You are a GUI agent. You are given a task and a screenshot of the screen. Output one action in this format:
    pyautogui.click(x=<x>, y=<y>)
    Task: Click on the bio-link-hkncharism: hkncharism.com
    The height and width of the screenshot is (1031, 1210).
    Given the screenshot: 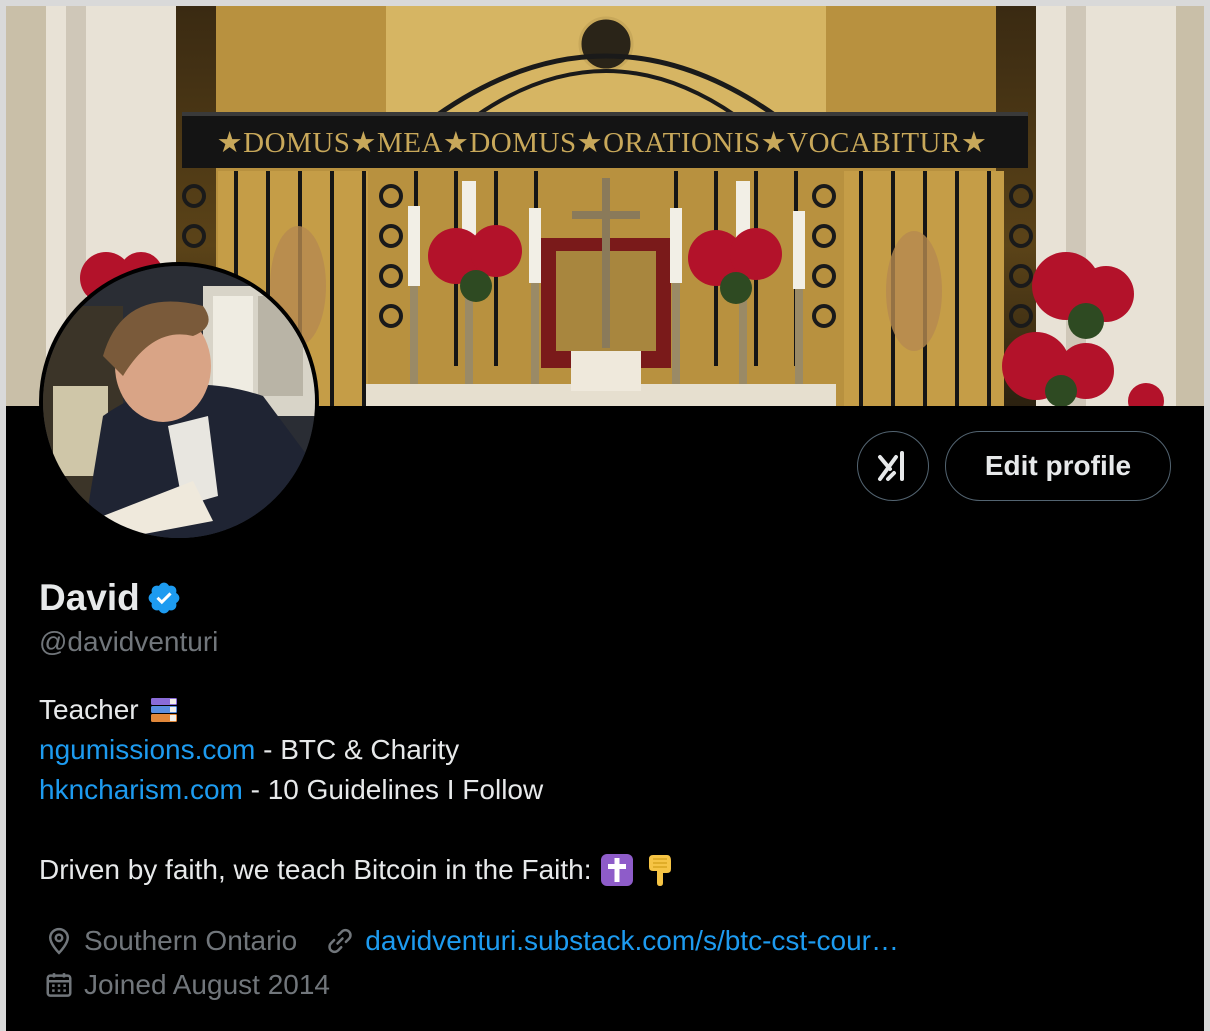 What is the action you would take?
    pyautogui.click(x=141, y=790)
    